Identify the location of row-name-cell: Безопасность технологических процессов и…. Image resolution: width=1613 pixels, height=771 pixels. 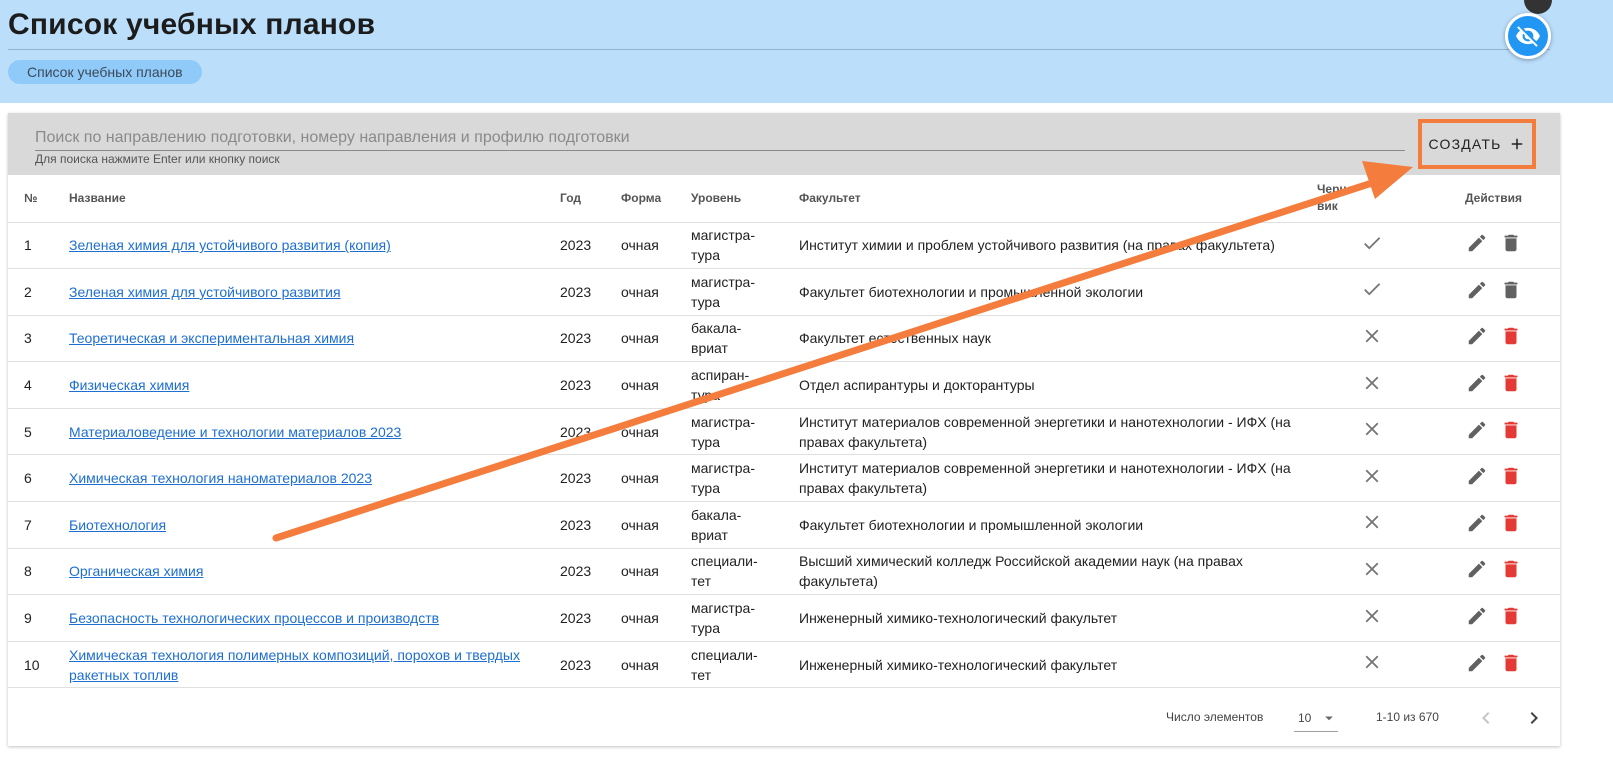
(314, 618).